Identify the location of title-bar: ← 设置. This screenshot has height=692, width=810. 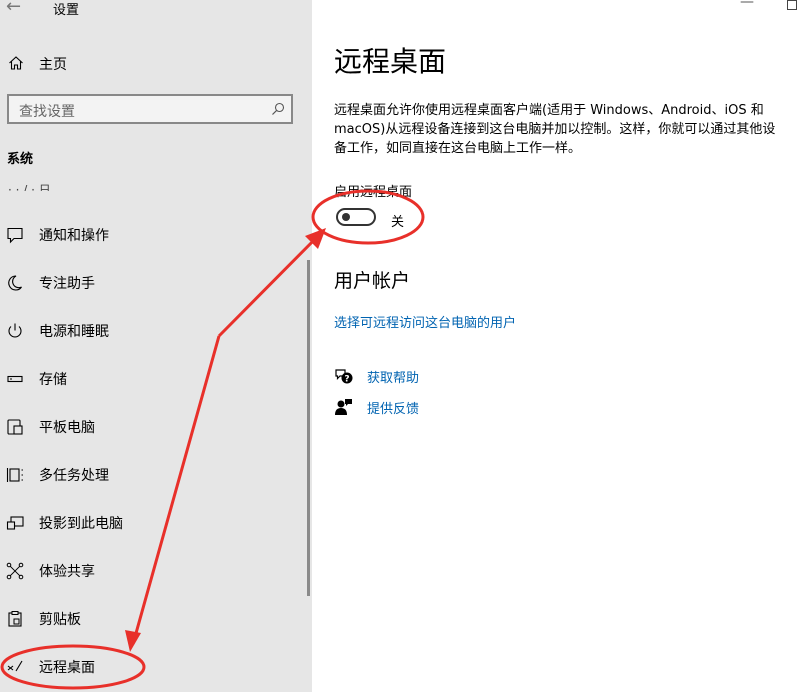
(156, 10).